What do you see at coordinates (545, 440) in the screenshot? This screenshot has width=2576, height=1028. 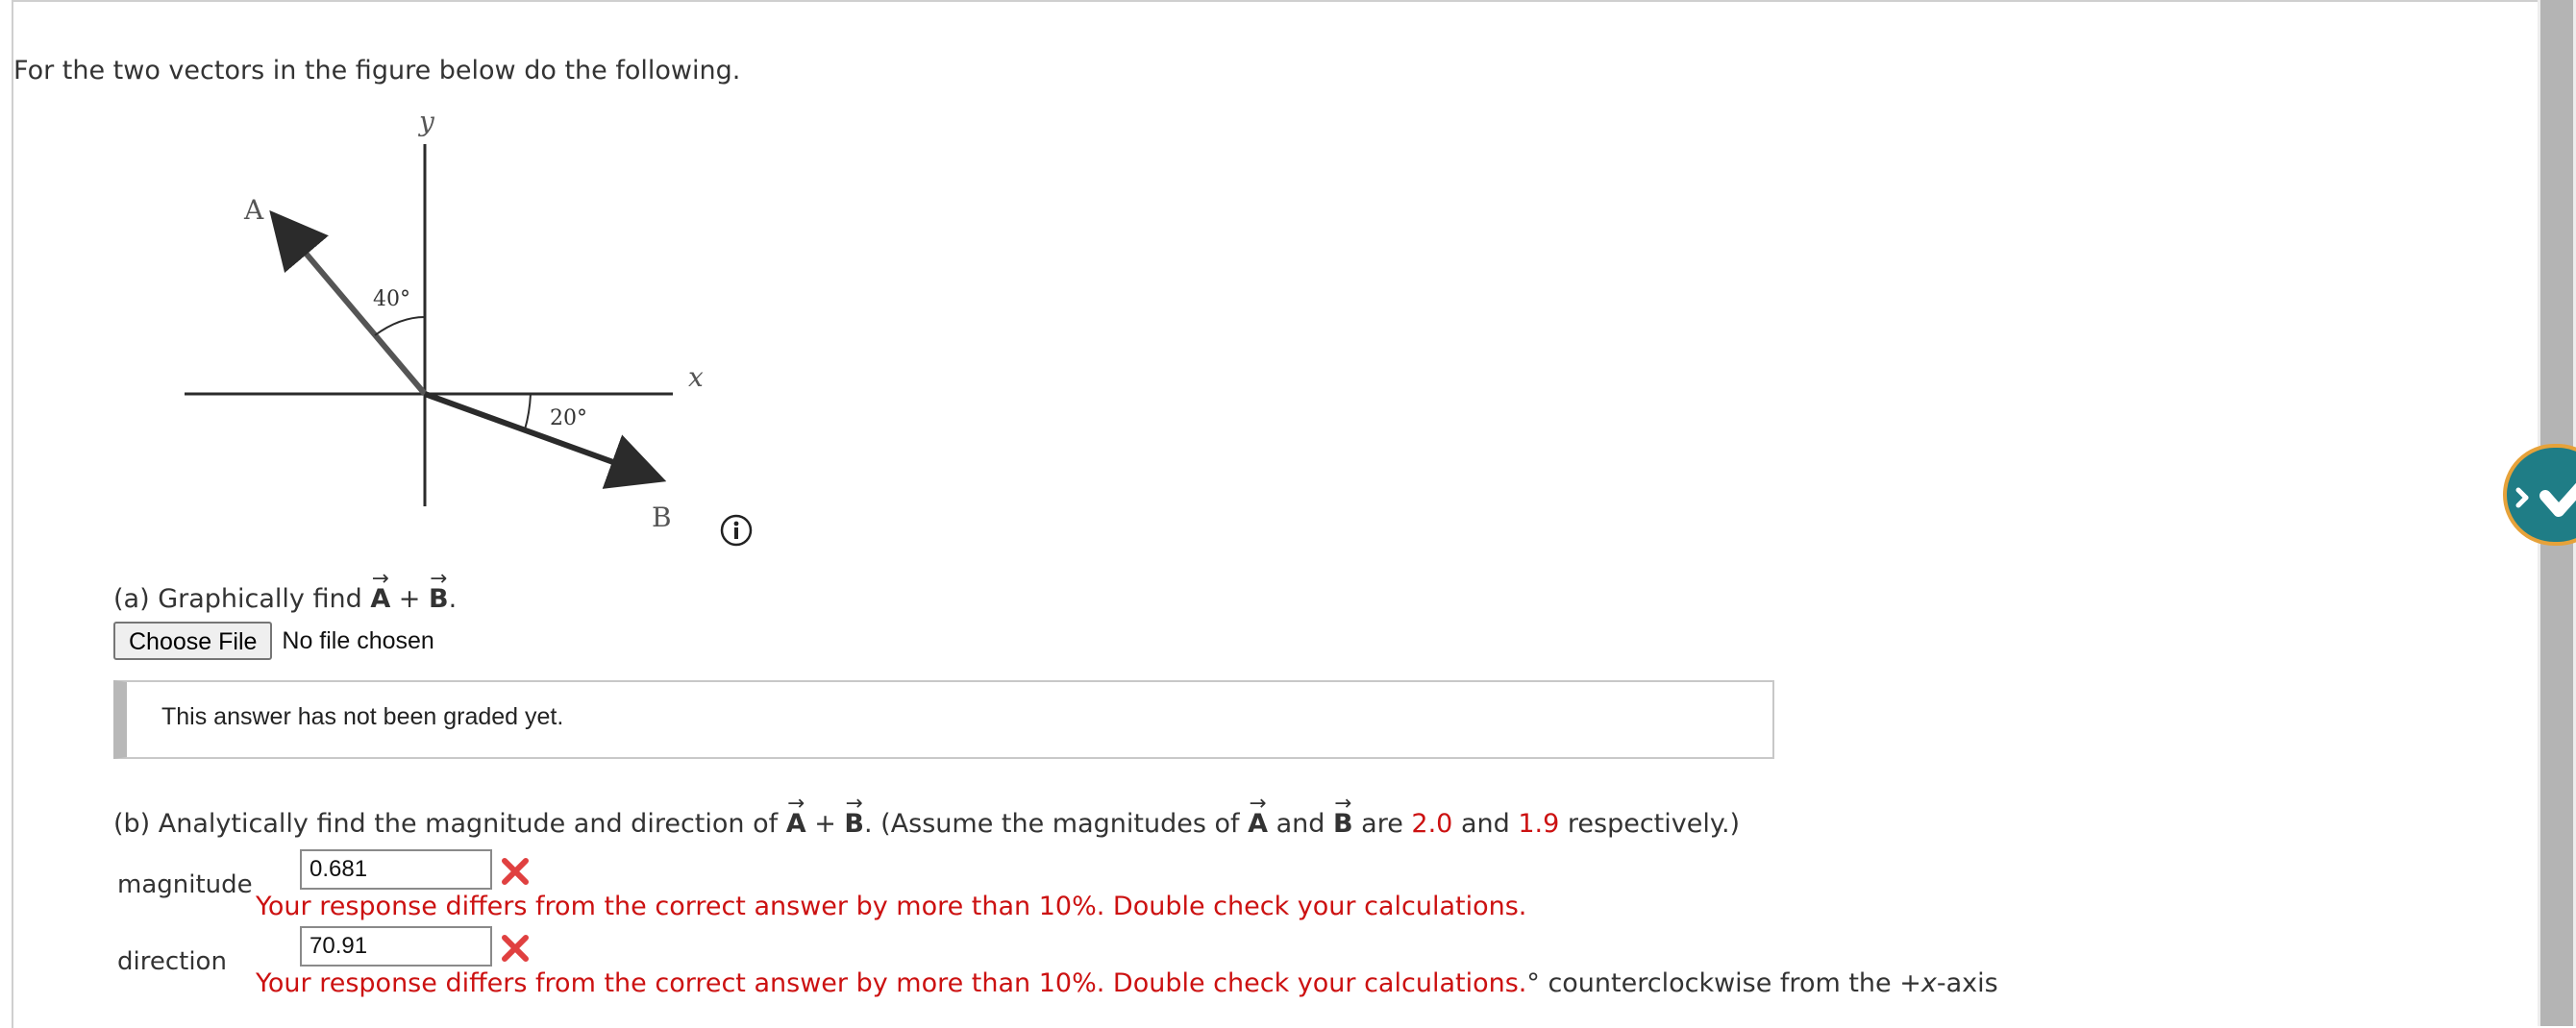 I see `vector-b-arrow` at bounding box center [545, 440].